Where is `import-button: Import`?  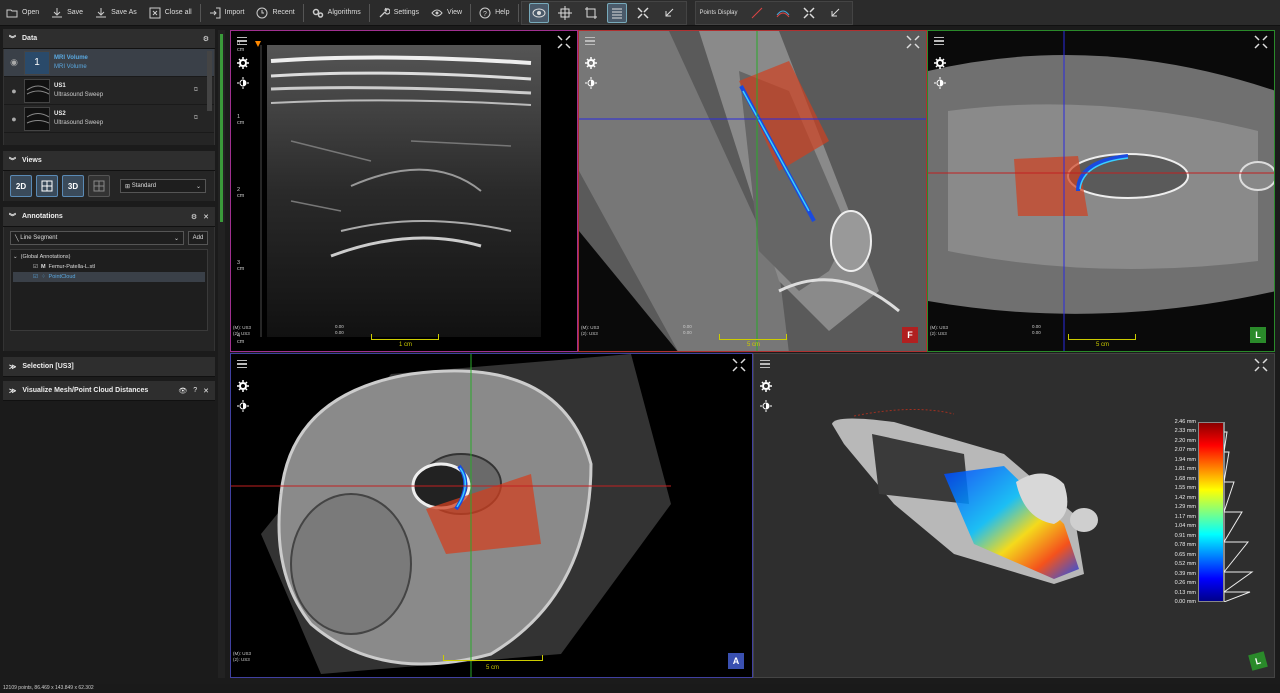 import-button: Import is located at coordinates (227, 13).